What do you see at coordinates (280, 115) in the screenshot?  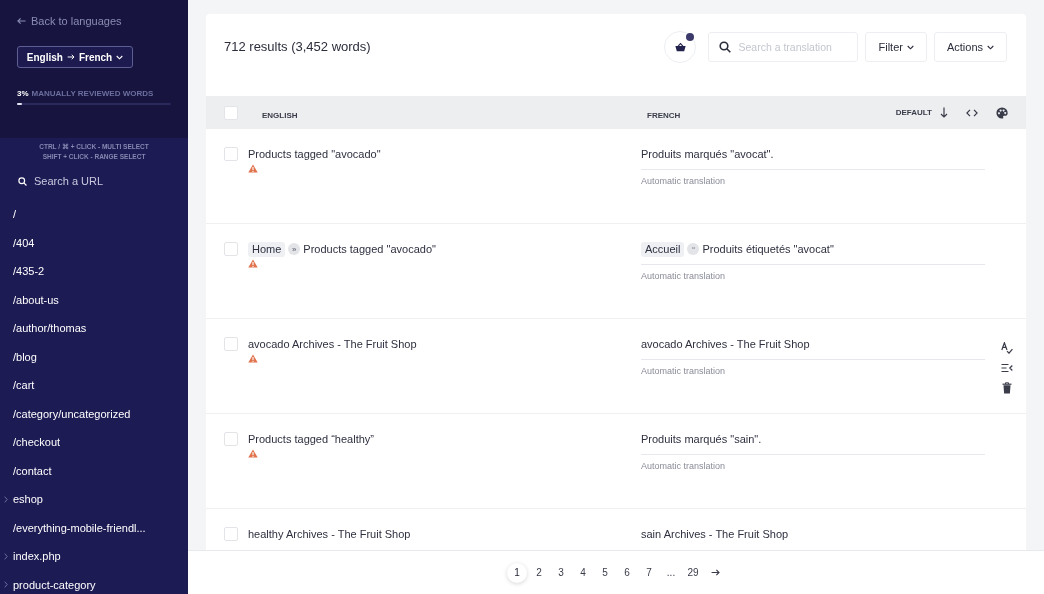 I see `column-header: ENGLISH` at bounding box center [280, 115].